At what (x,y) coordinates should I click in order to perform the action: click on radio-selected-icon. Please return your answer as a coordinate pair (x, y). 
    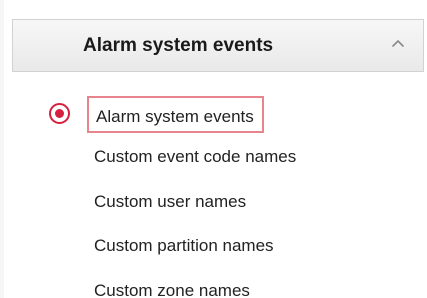
    Looking at the image, I should click on (59, 113).